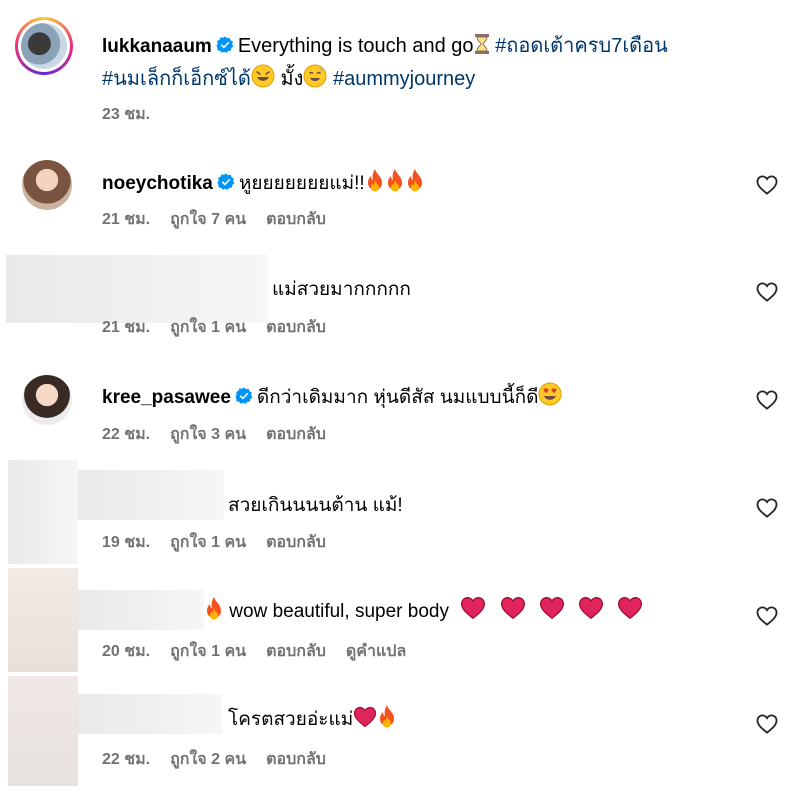 The image size is (800, 806). What do you see at coordinates (291, 719) in the screenshot?
I see `comment-text: โครตสวยอ่ะแม่` at bounding box center [291, 719].